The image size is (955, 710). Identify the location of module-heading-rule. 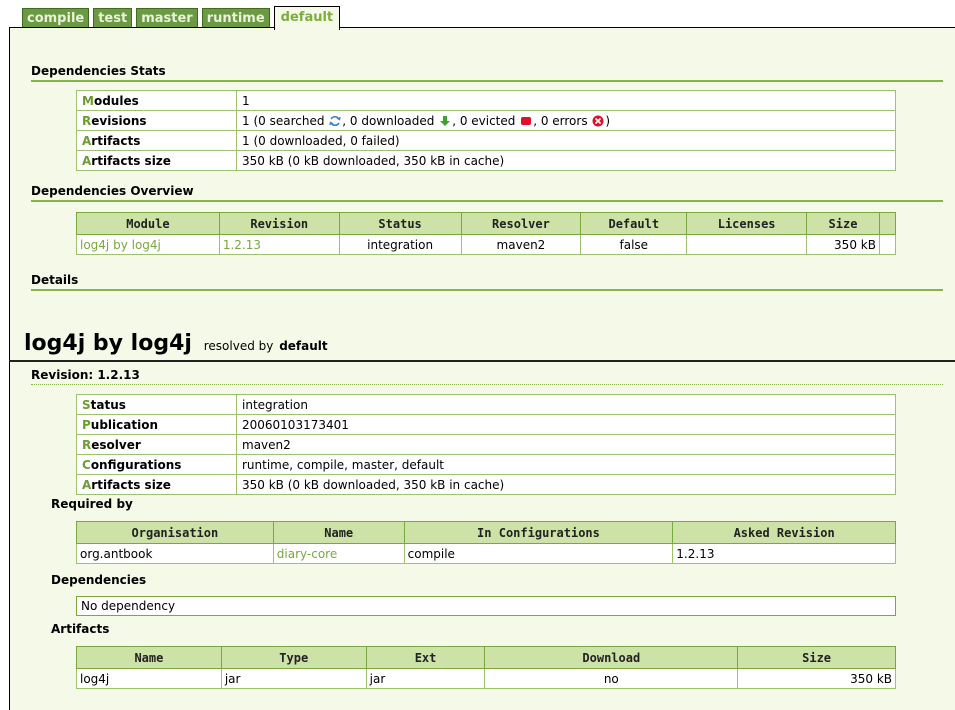
(482, 361).